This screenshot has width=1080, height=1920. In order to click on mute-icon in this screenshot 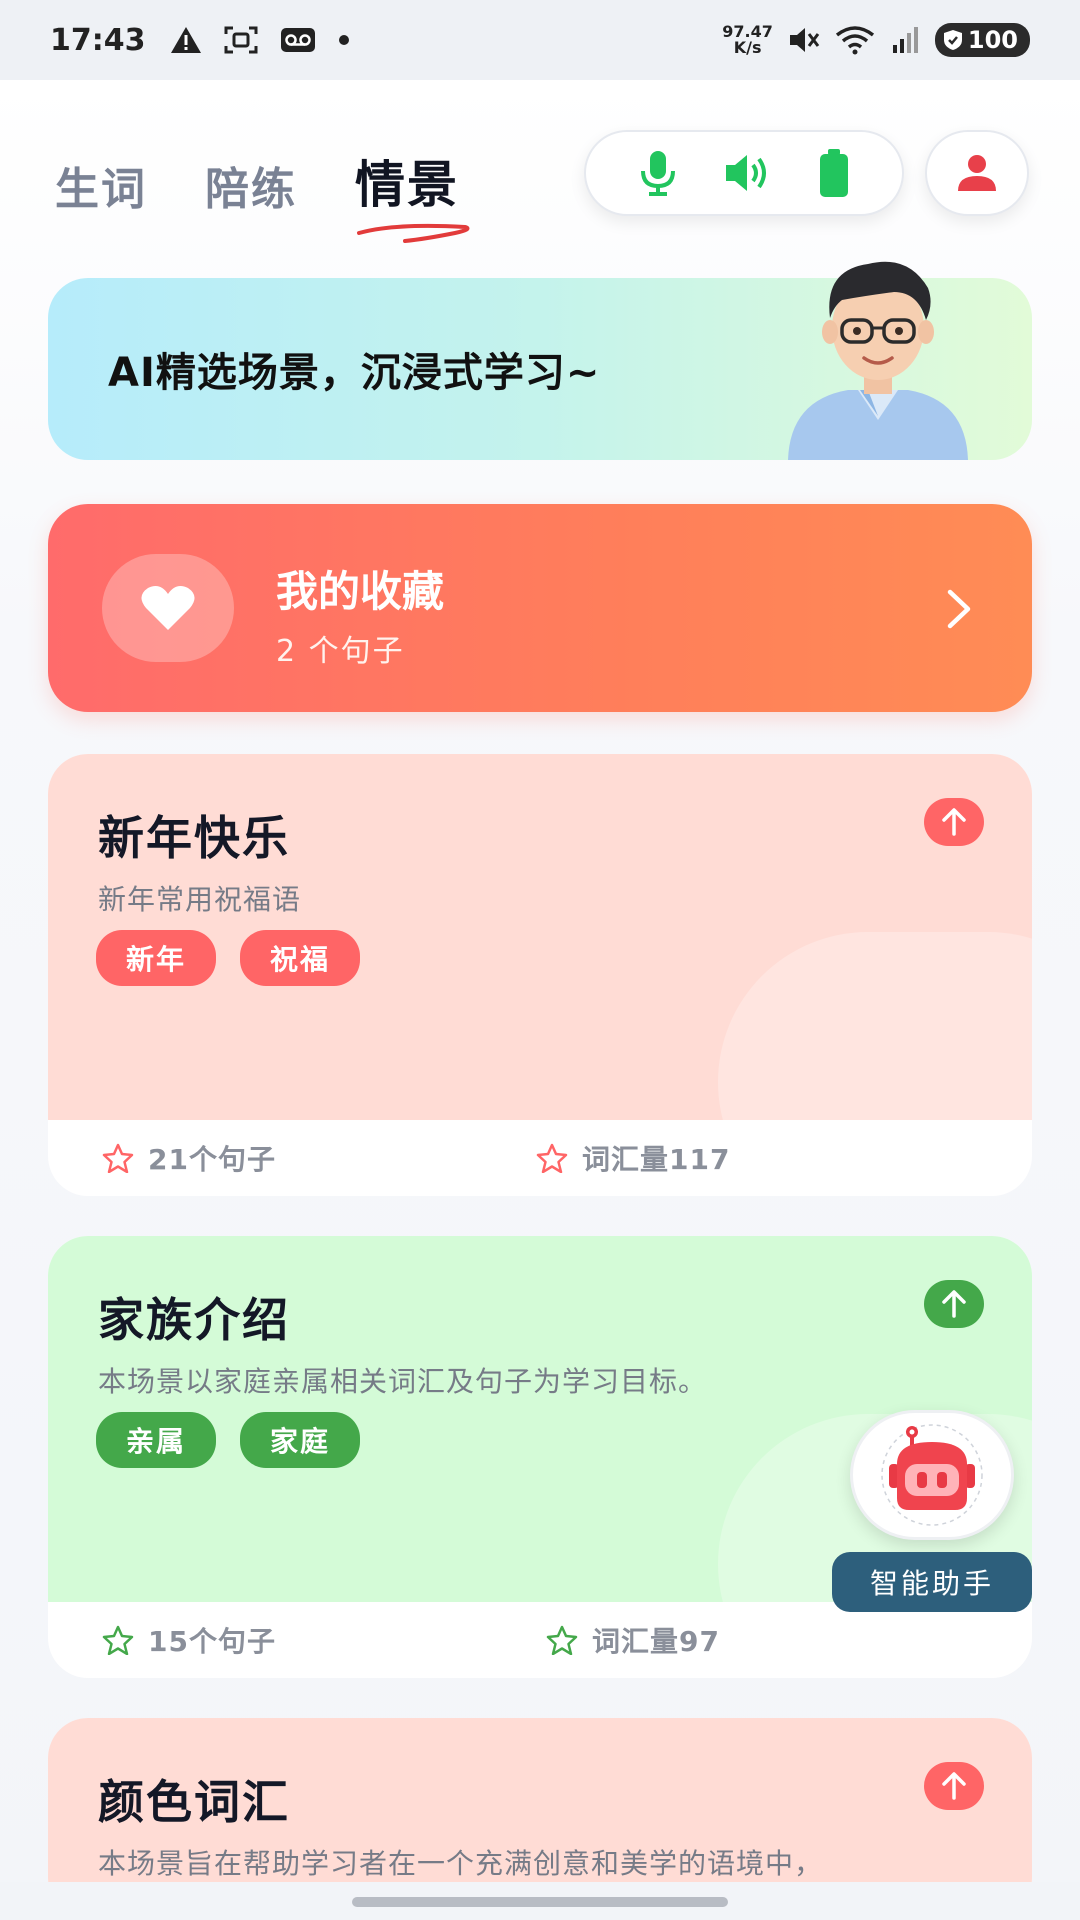, I will do `click(804, 40)`.